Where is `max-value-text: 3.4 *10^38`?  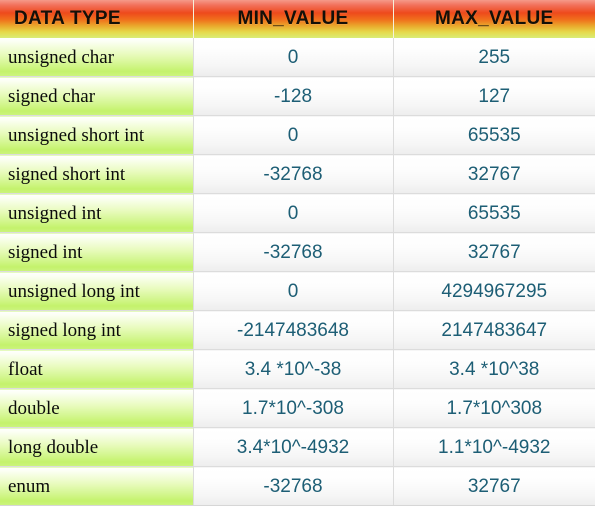
max-value-text: 3.4 *10^38 is located at coordinates (494, 369).